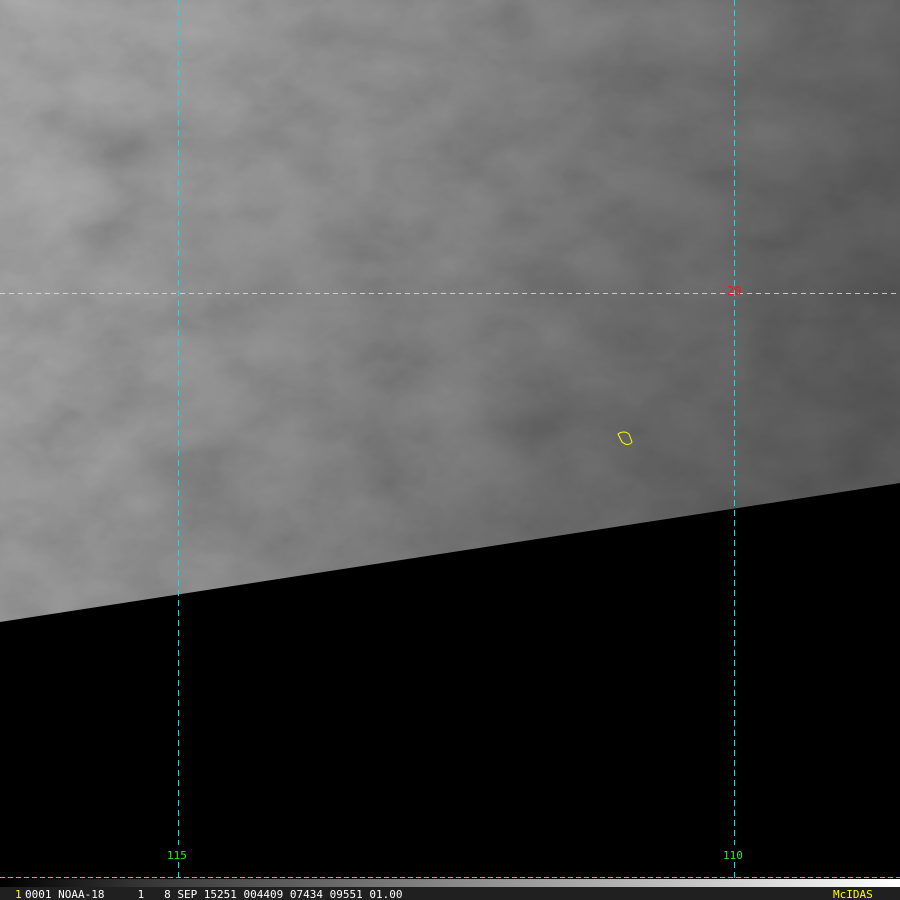  What do you see at coordinates (853, 894) in the screenshot?
I see `mcidas-brand: McIDAS` at bounding box center [853, 894].